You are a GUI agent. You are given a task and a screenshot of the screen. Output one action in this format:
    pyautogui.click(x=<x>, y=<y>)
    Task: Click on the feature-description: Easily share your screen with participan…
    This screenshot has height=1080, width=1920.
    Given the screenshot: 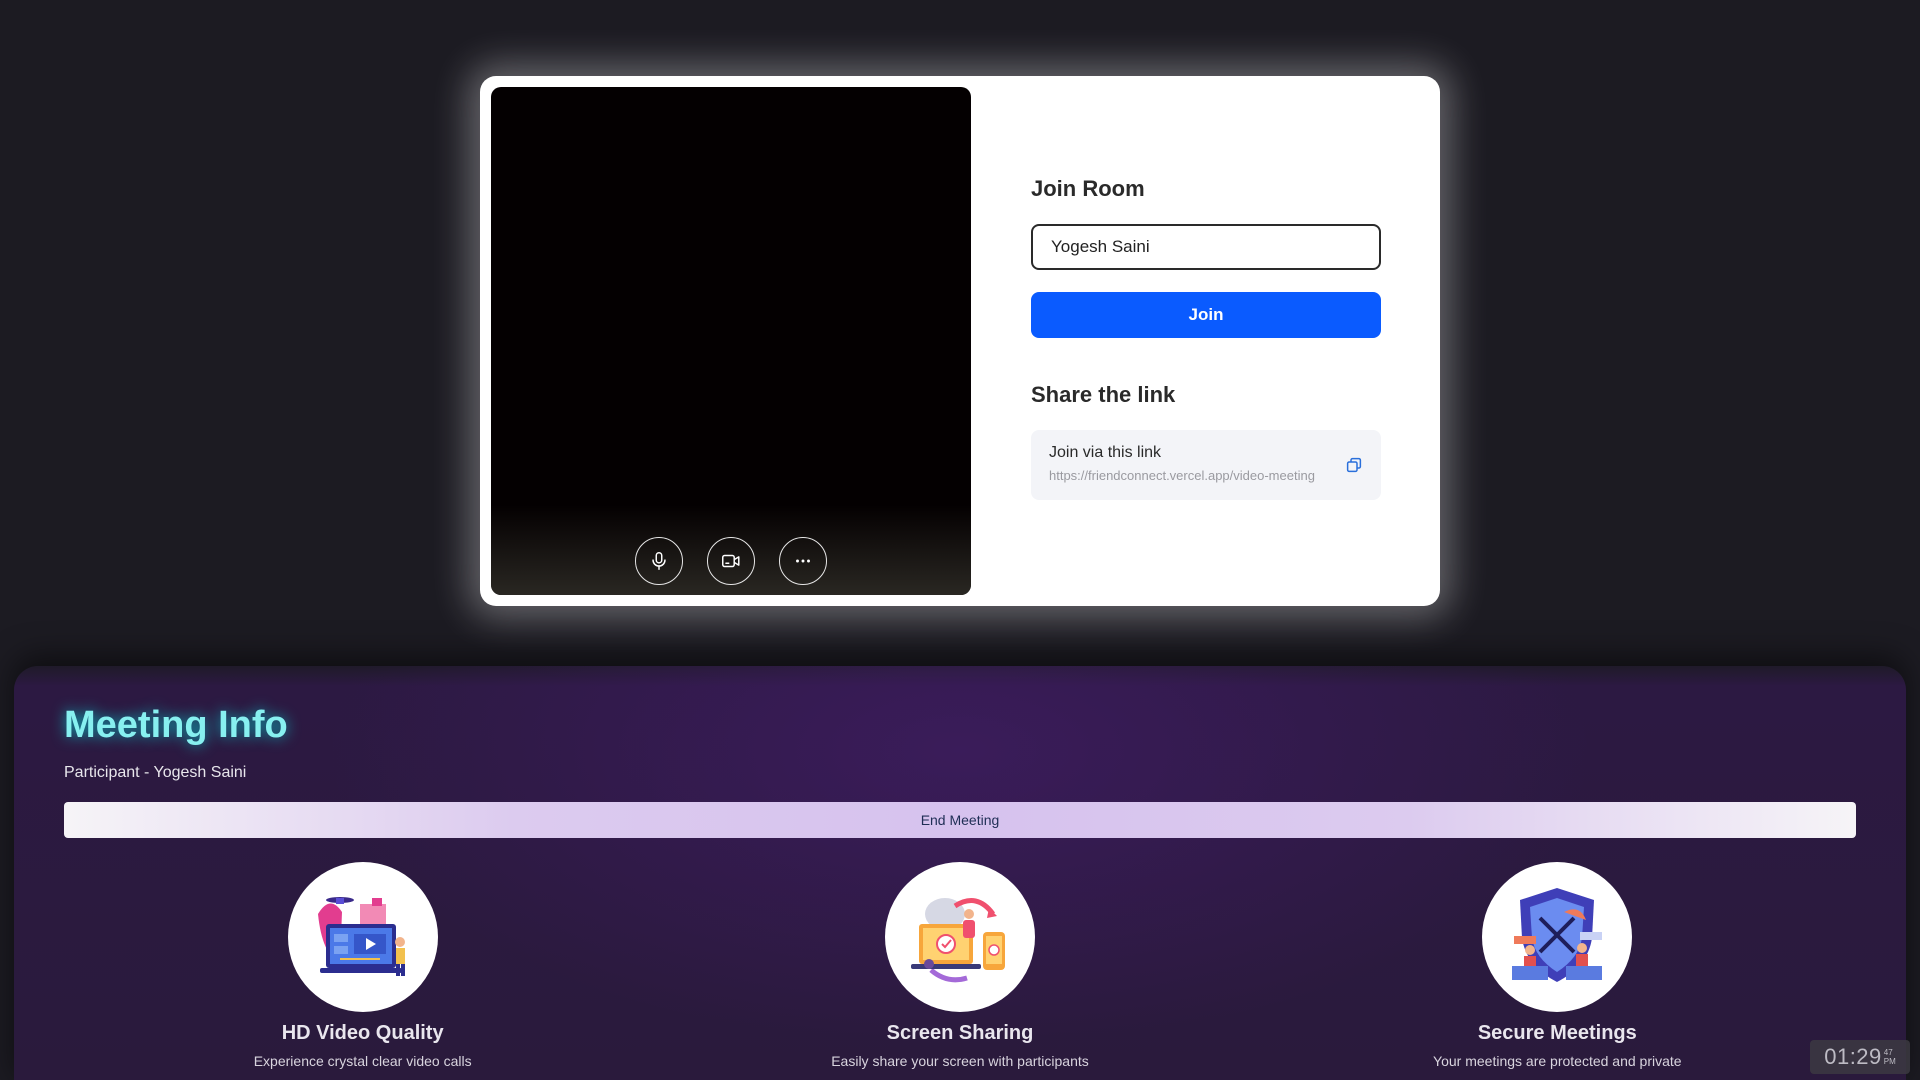 What is the action you would take?
    pyautogui.click(x=960, y=1061)
    